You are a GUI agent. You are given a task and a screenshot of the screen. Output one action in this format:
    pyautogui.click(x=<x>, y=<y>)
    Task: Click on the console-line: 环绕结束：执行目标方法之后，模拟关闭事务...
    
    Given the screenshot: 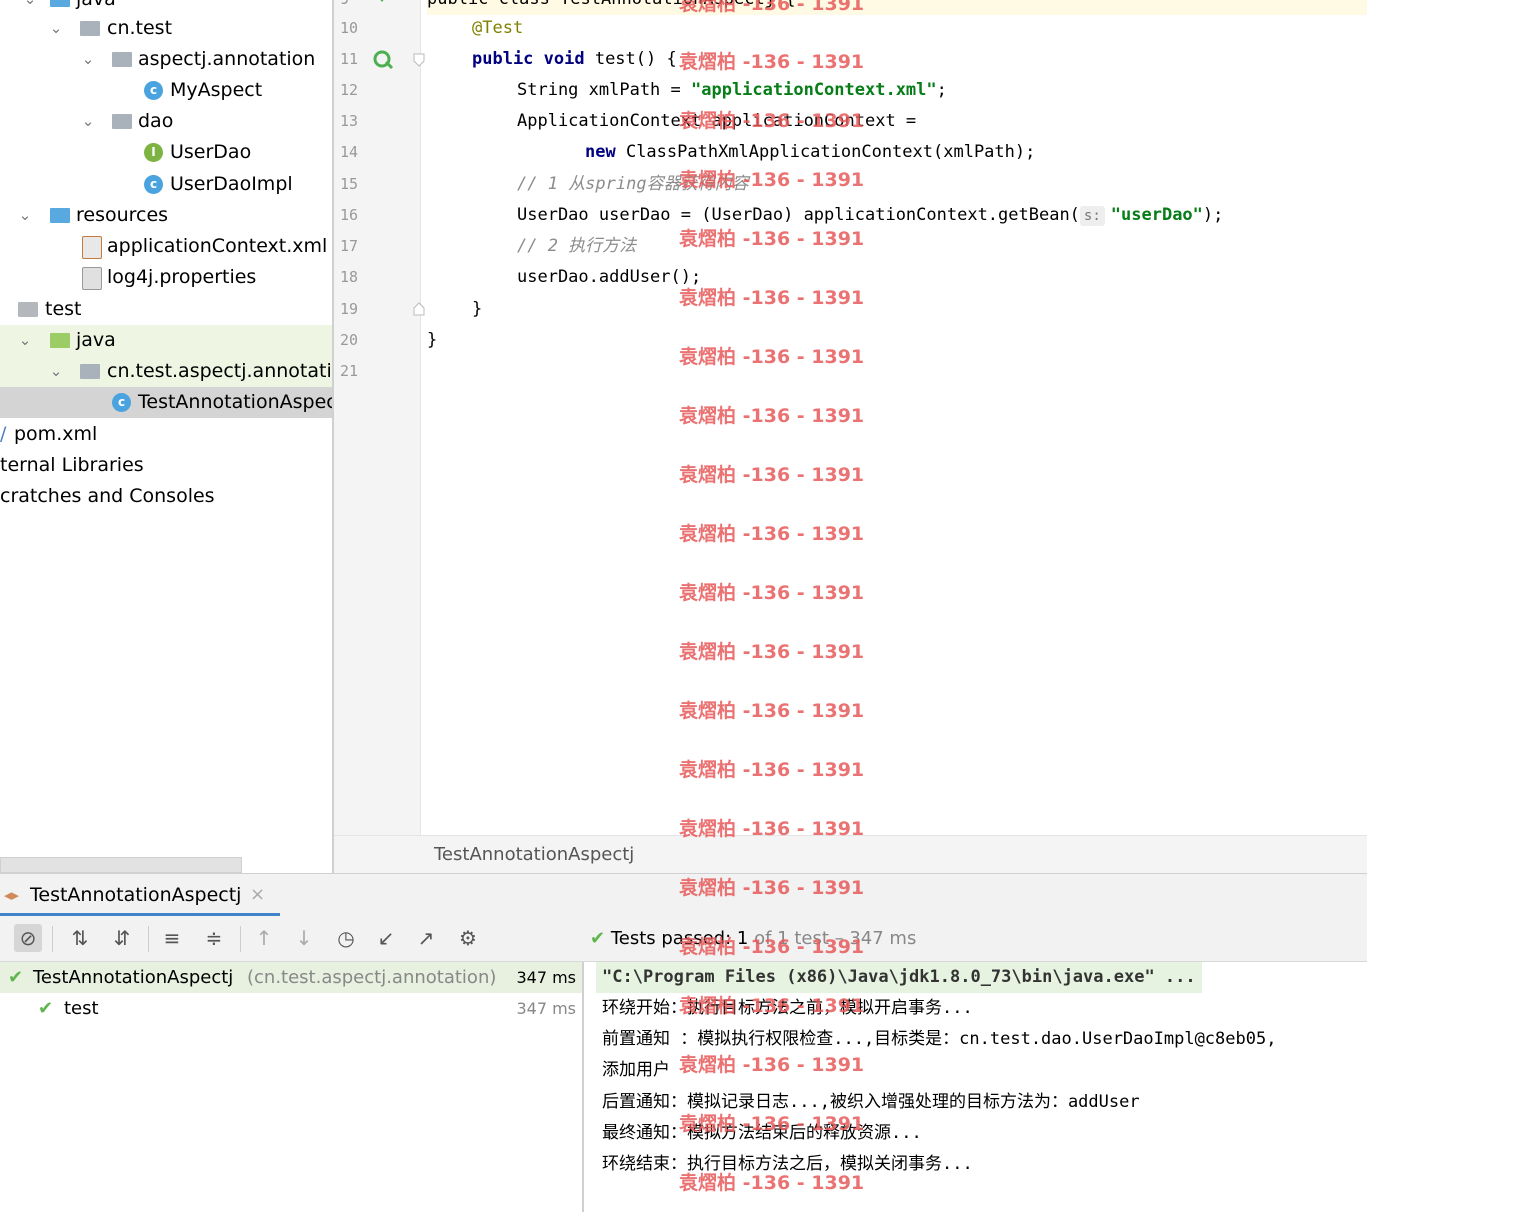 What is the action you would take?
    pyautogui.click(x=787, y=1164)
    